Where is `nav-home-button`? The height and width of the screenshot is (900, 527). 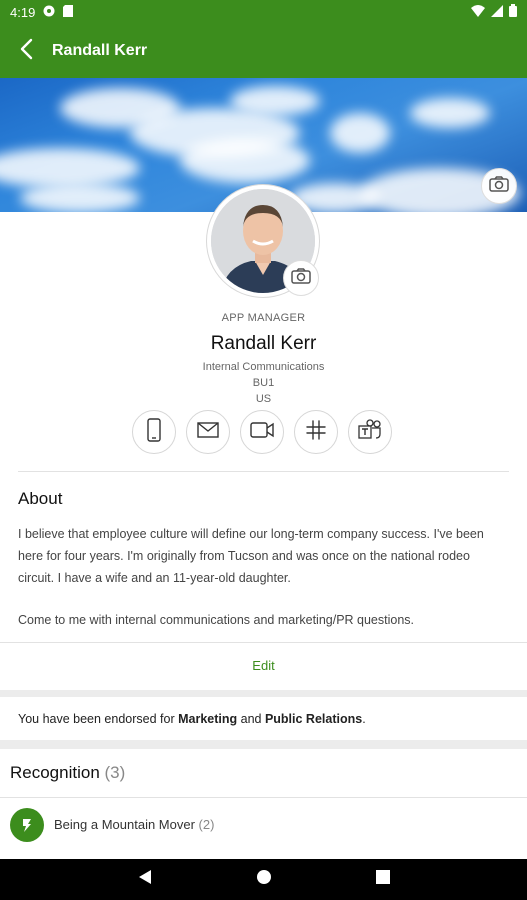
nav-home-button is located at coordinates (264, 880).